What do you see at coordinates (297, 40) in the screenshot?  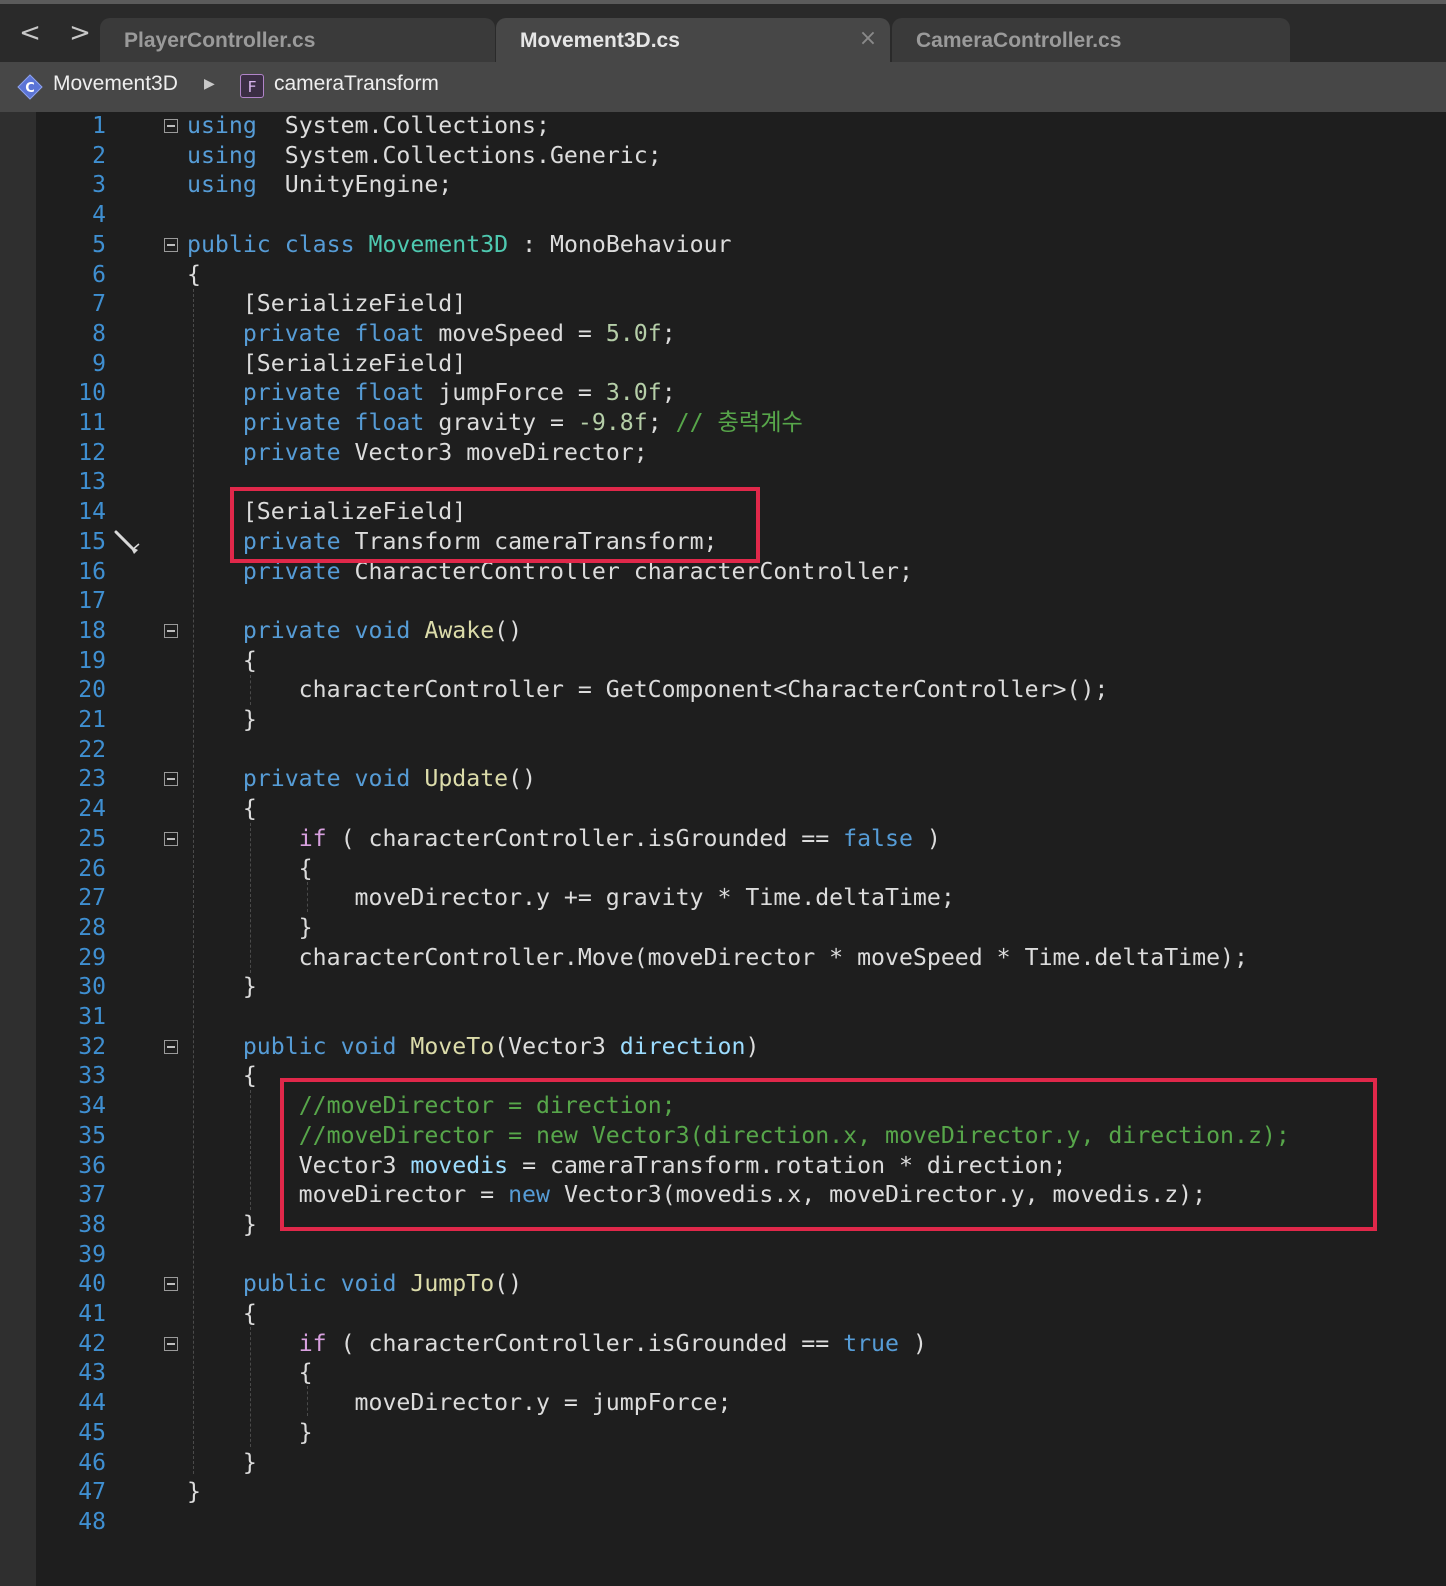 I see `tab-playercontroller: PlayerController.cs` at bounding box center [297, 40].